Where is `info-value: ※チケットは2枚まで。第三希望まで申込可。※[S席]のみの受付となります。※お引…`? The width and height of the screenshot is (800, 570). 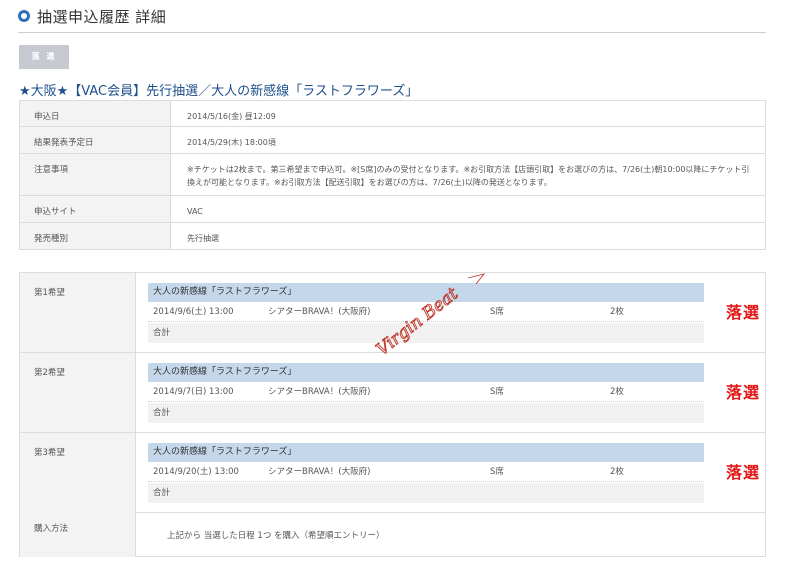 info-value: ※チケットは2枚まで。第三希望まで申込可。※[S席]のみの受付となります。※お引… is located at coordinates (468, 174).